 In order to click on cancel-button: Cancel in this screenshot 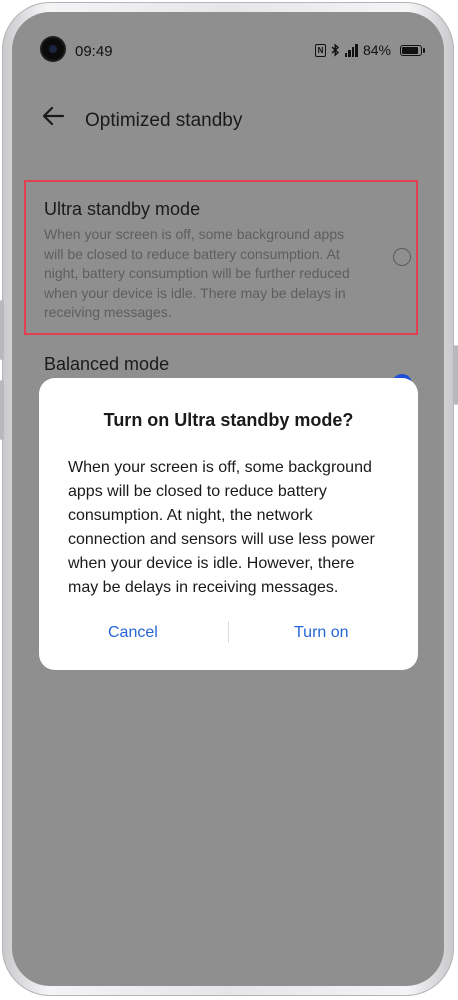, I will do `click(133, 633)`.